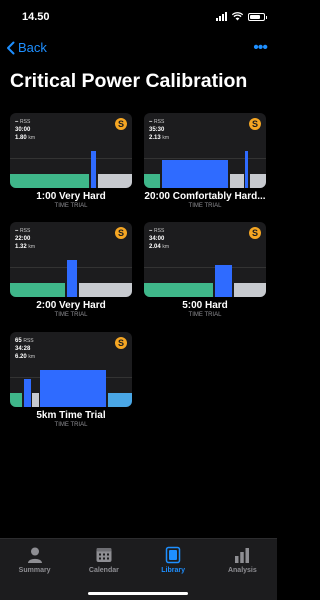 This screenshot has width=320, height=600. I want to click on duration: 22:00, so click(23, 239).